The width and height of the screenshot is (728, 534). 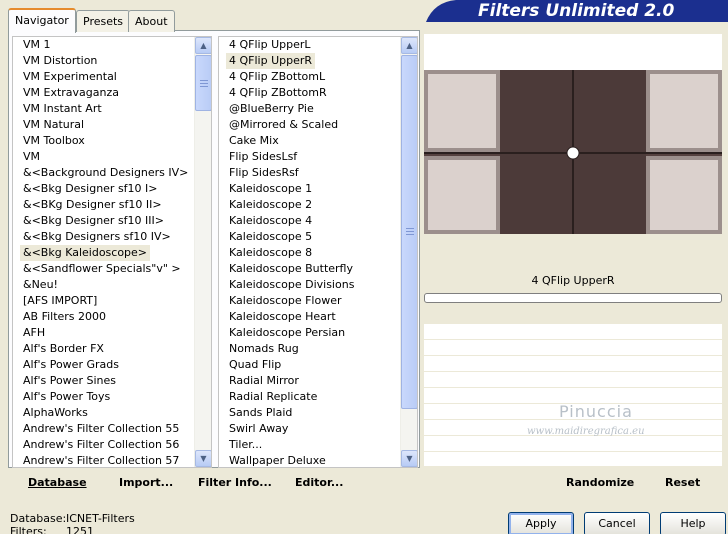 What do you see at coordinates (271, 188) in the screenshot?
I see `filter-item-label: Kaleidoscope 1` at bounding box center [271, 188].